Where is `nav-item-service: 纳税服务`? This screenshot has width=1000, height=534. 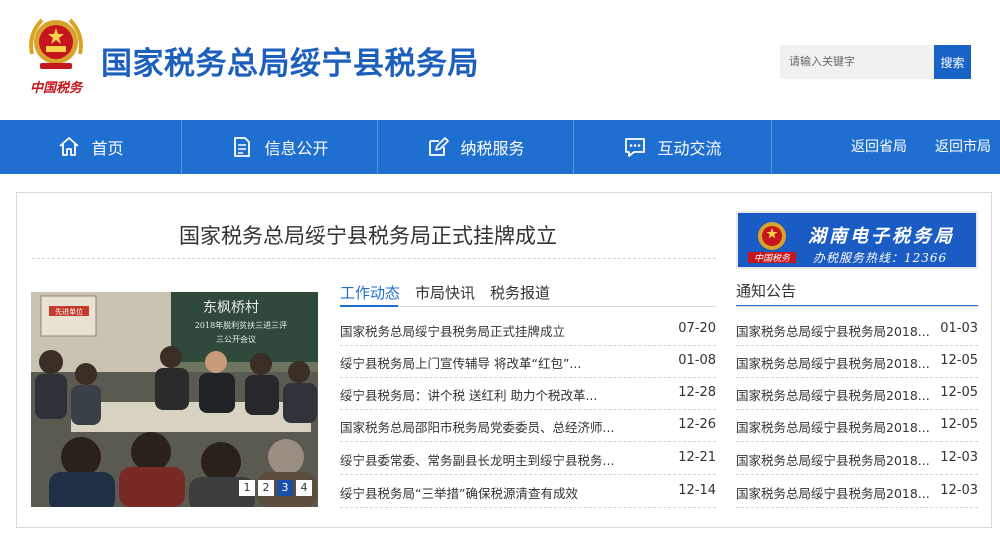
nav-item-service: 纳税服务 is located at coordinates (476, 147).